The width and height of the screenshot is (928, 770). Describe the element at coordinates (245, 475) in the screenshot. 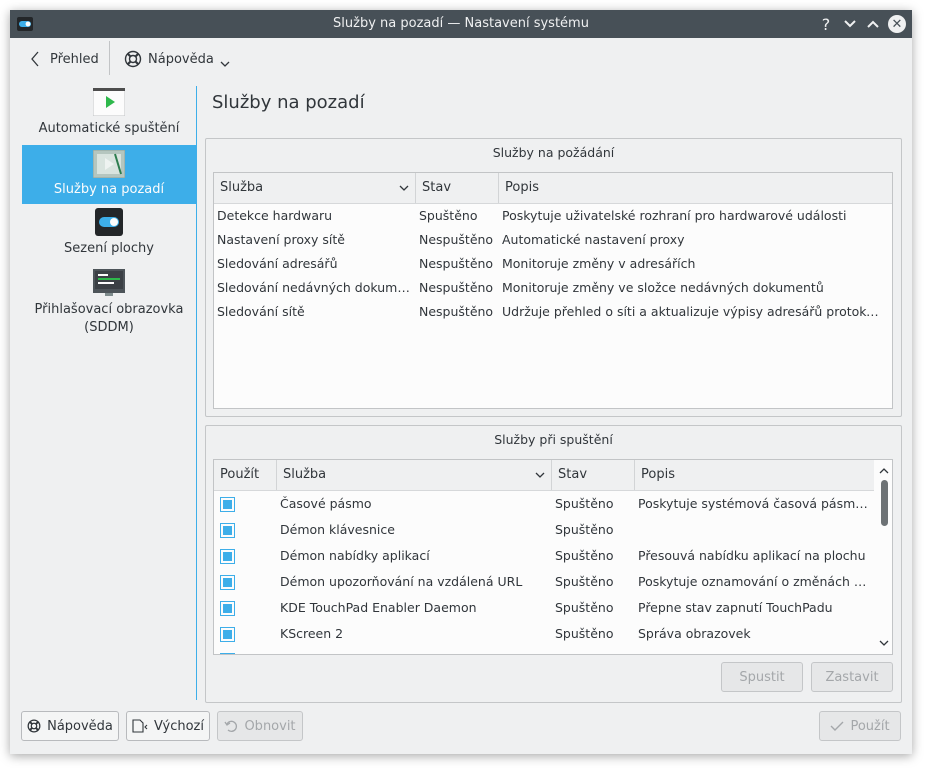

I see `column-header-use: Použít` at that location.